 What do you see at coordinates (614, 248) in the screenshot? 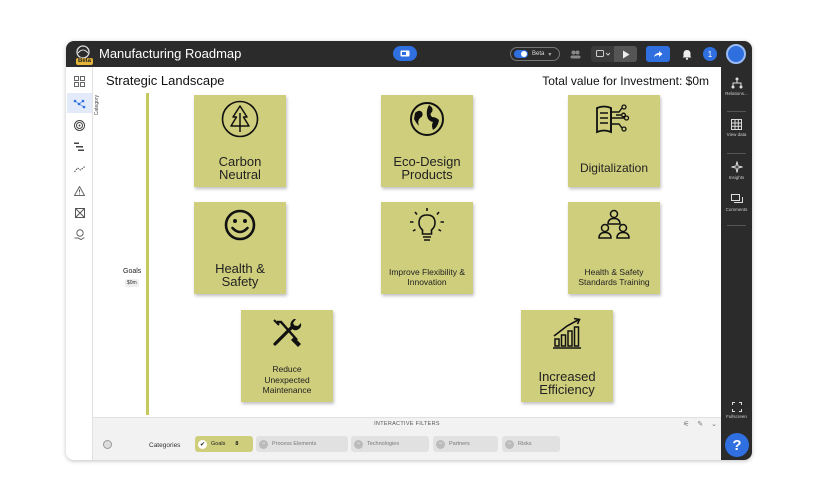
I see `goal-tile-standards-training: Health & Safety Standards Training` at bounding box center [614, 248].